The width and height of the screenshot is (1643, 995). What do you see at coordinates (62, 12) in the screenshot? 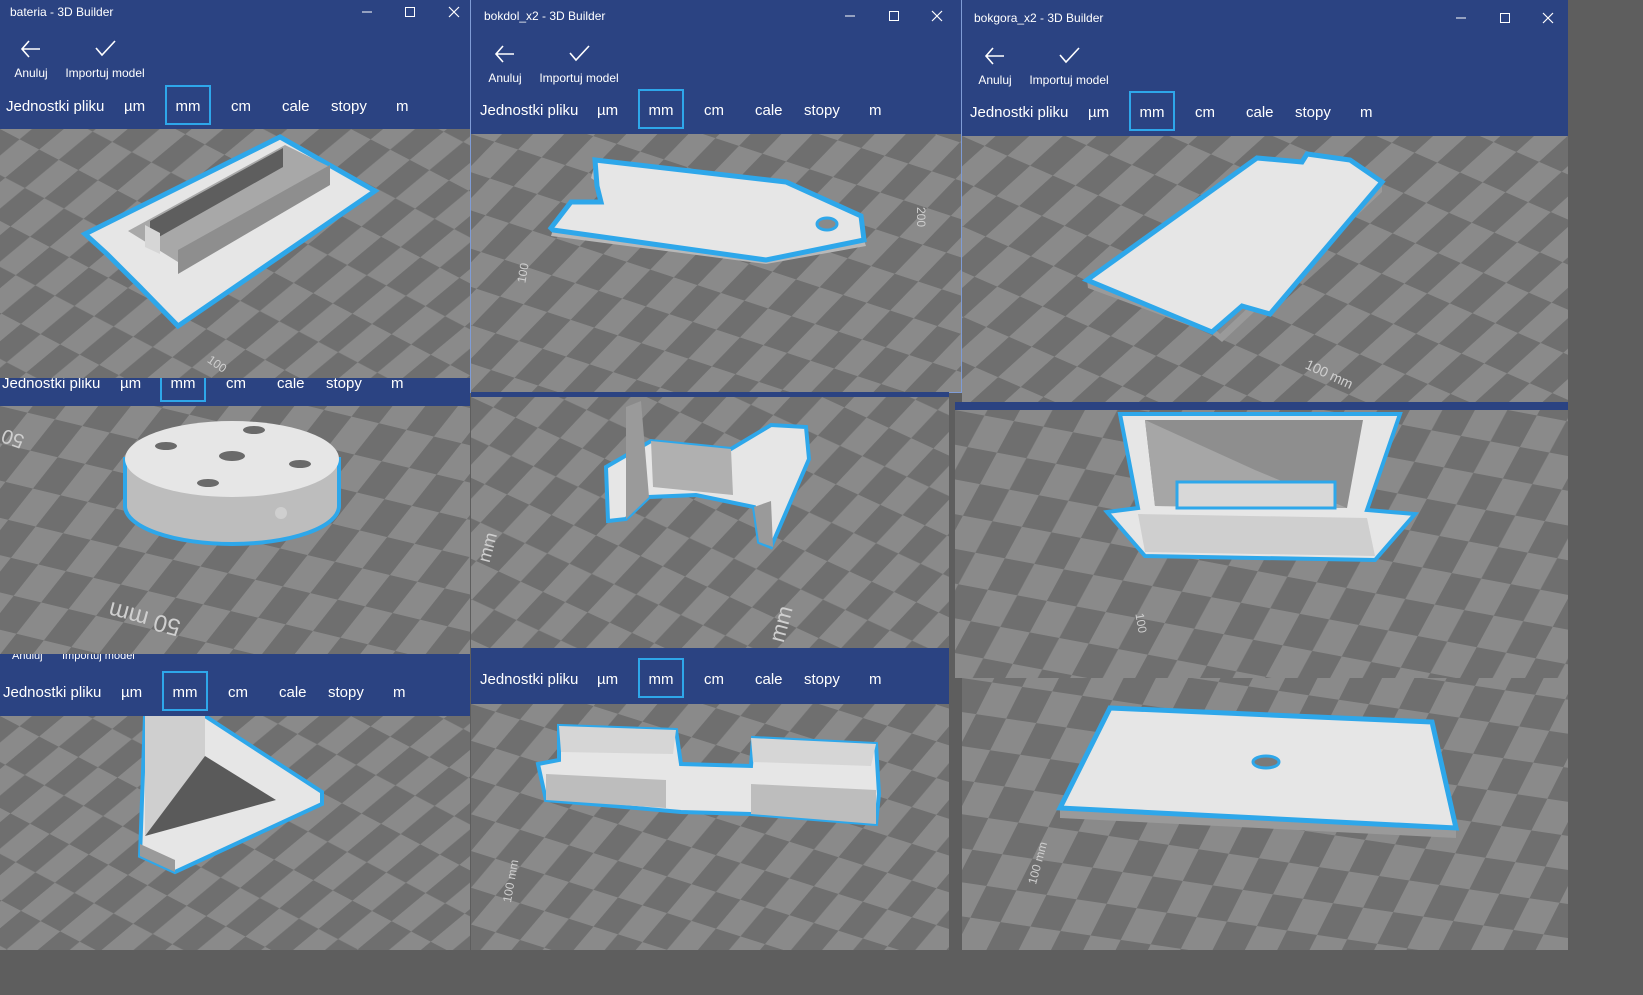
I see `window-title: bateria - 3D Builder` at bounding box center [62, 12].